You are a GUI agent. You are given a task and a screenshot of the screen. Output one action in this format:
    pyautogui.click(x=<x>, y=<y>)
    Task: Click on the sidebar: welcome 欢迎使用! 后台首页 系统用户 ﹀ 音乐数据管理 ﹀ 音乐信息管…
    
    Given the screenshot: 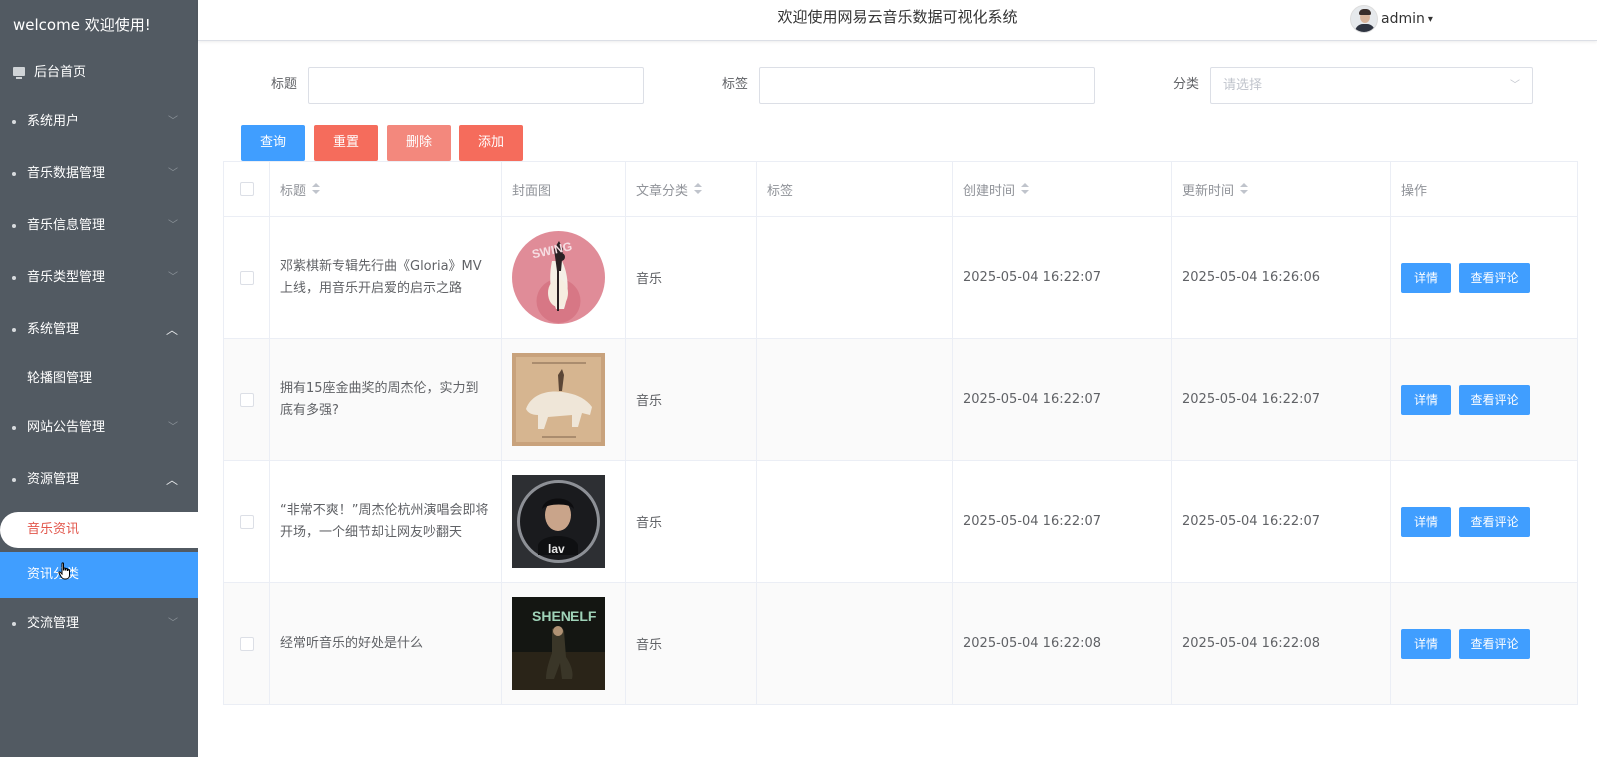 What is the action you would take?
    pyautogui.click(x=104, y=378)
    